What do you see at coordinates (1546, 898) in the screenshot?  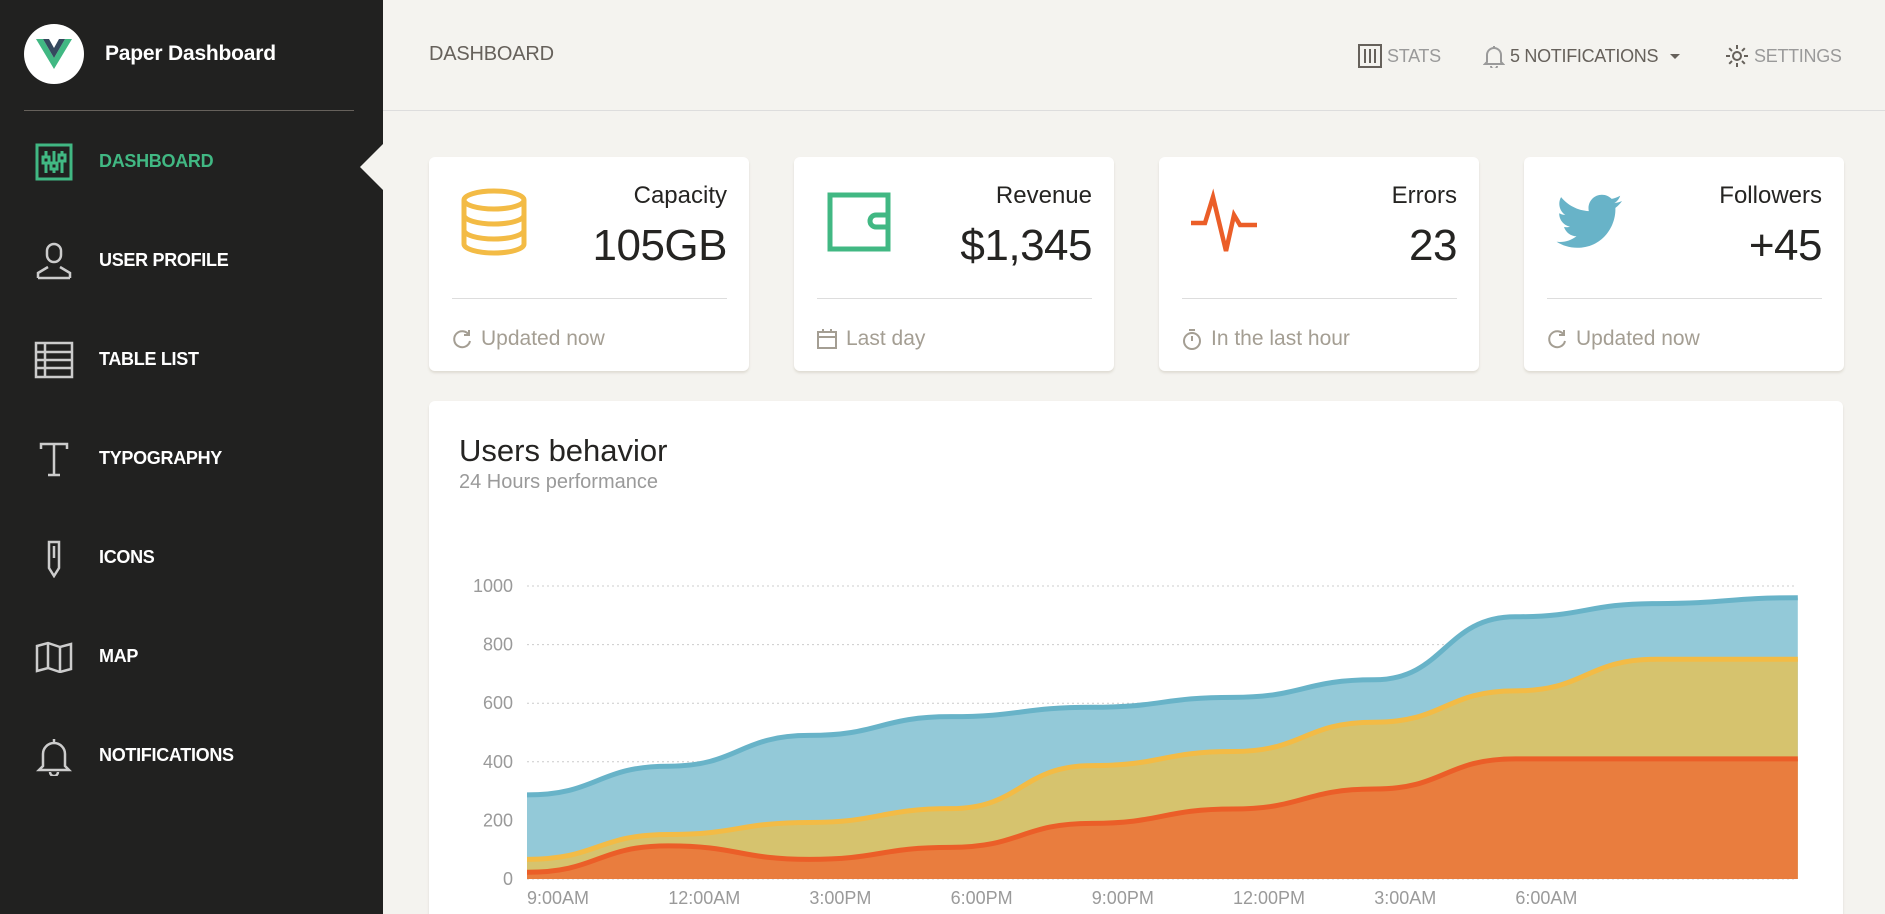 I see `x-tick-label: 6:00AM` at bounding box center [1546, 898].